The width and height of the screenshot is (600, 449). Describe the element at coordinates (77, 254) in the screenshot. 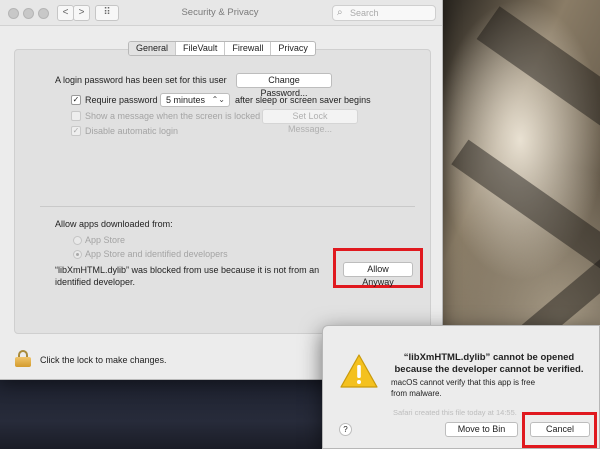

I see `radio-identified-developers` at that location.